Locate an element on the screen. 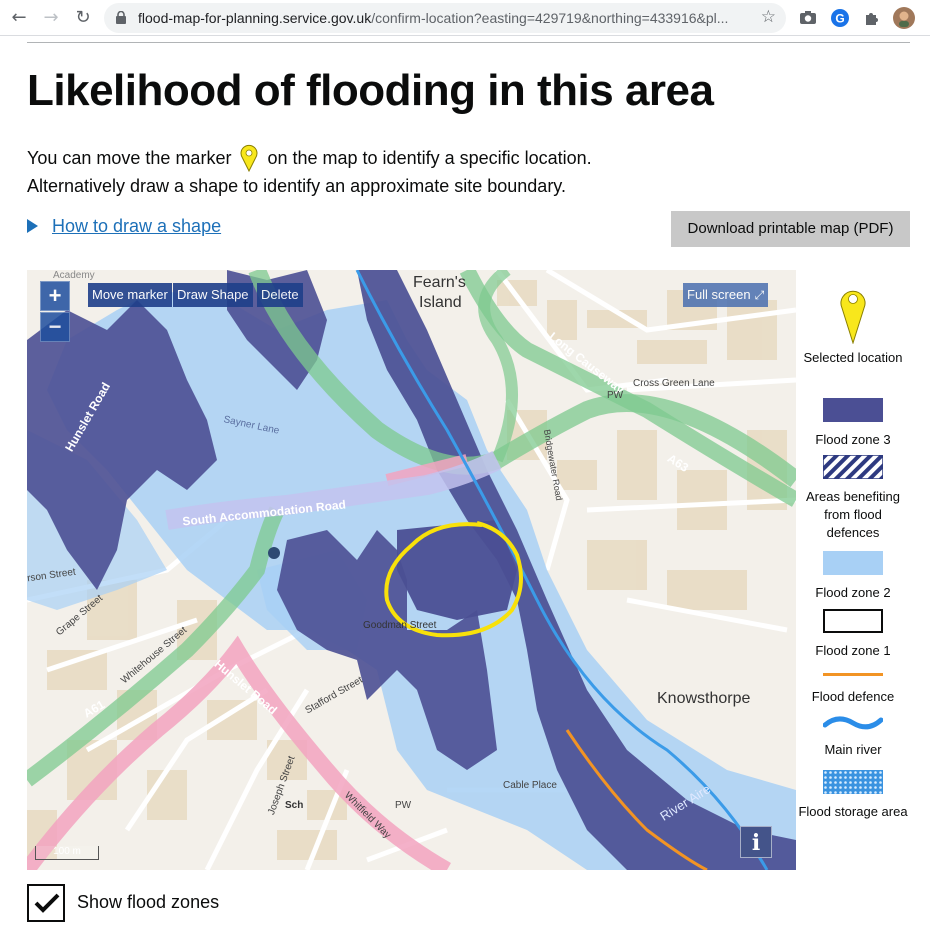 The width and height of the screenshot is (930, 942). delete-button: Delete is located at coordinates (280, 295).